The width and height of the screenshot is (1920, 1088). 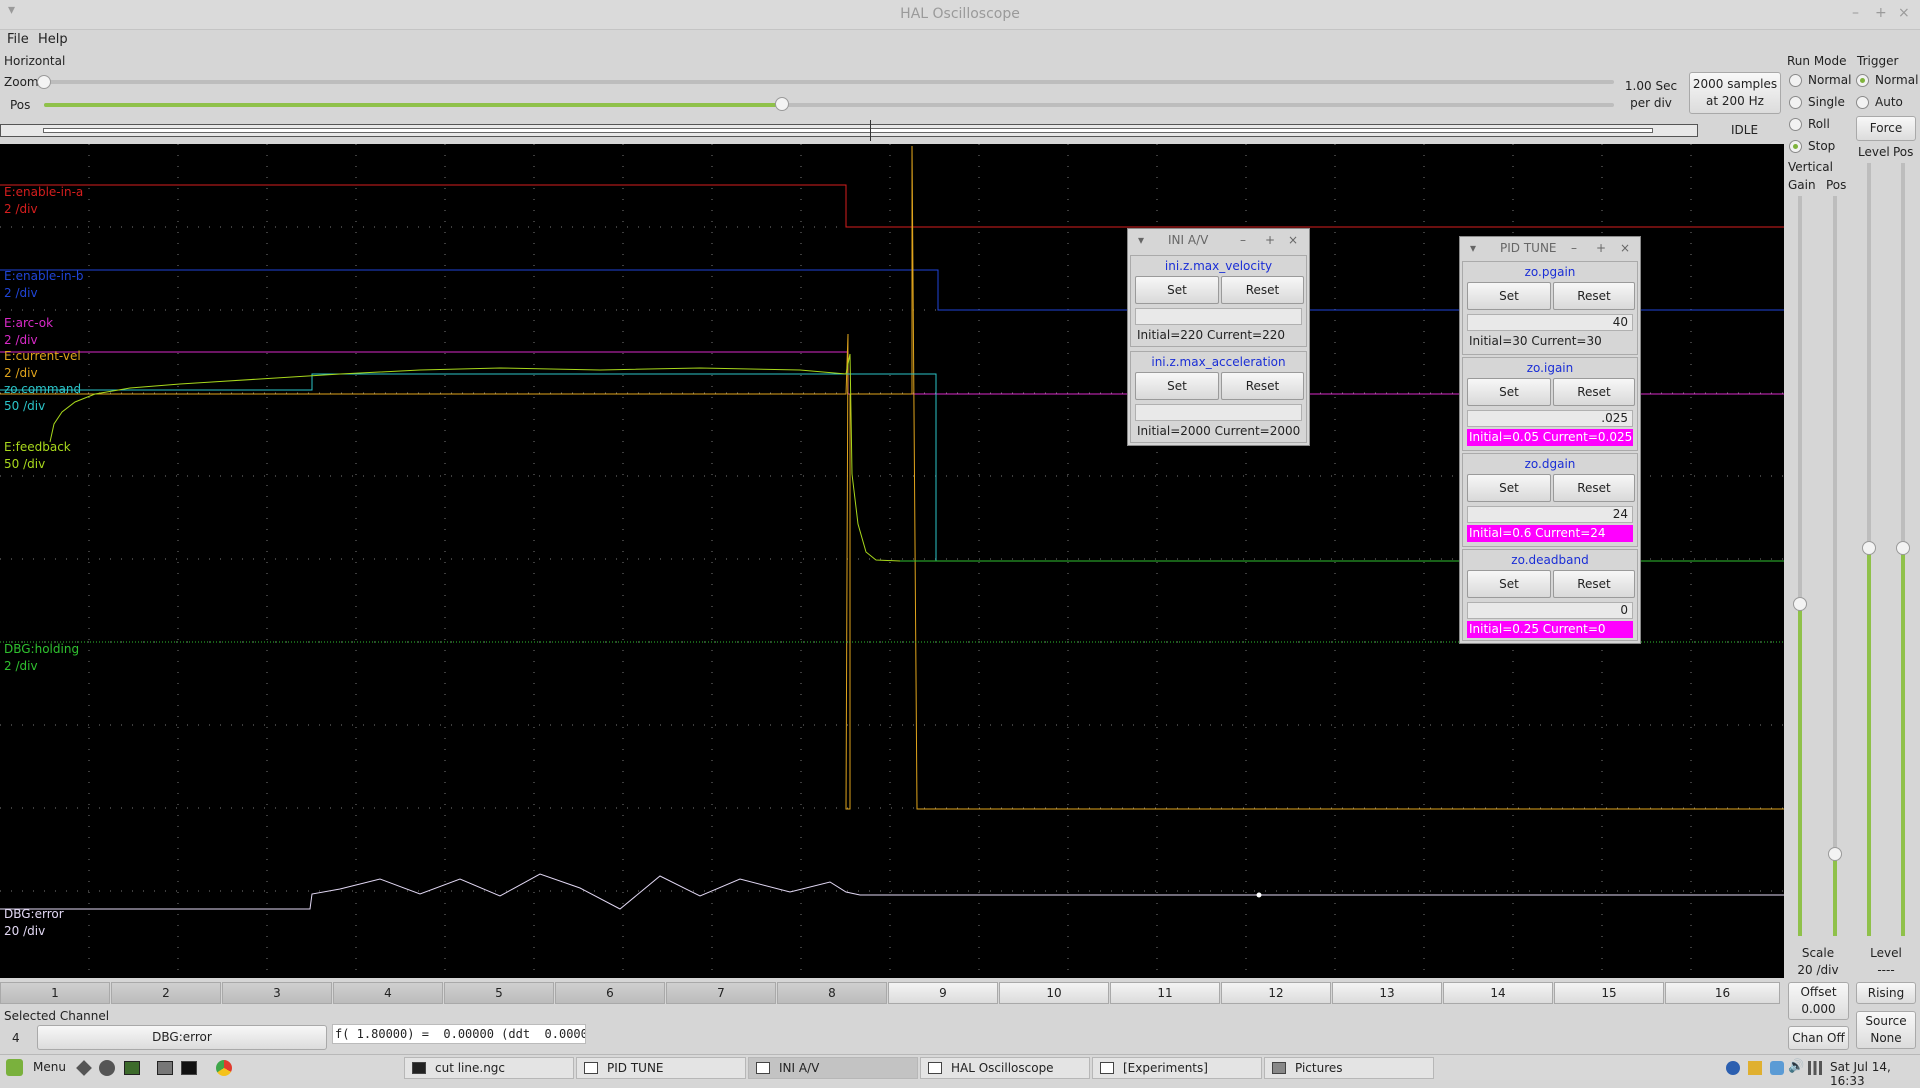 What do you see at coordinates (1387, 993) in the screenshot?
I see `channel-tab-13: 13` at bounding box center [1387, 993].